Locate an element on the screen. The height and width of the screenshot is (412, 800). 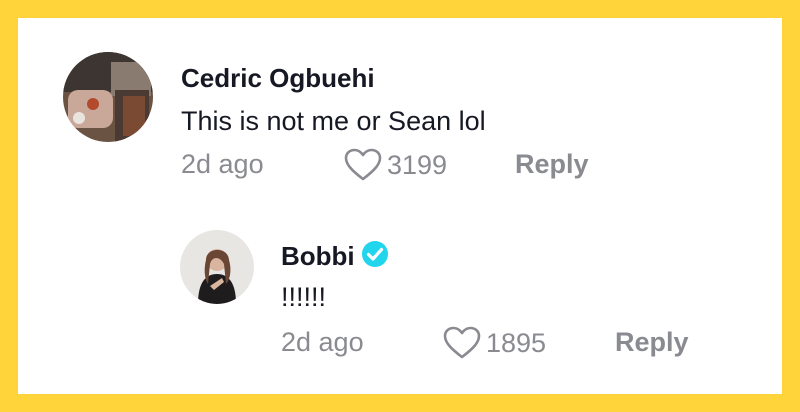
comment-author: Cedric Ogbuehi is located at coordinates (278, 78).